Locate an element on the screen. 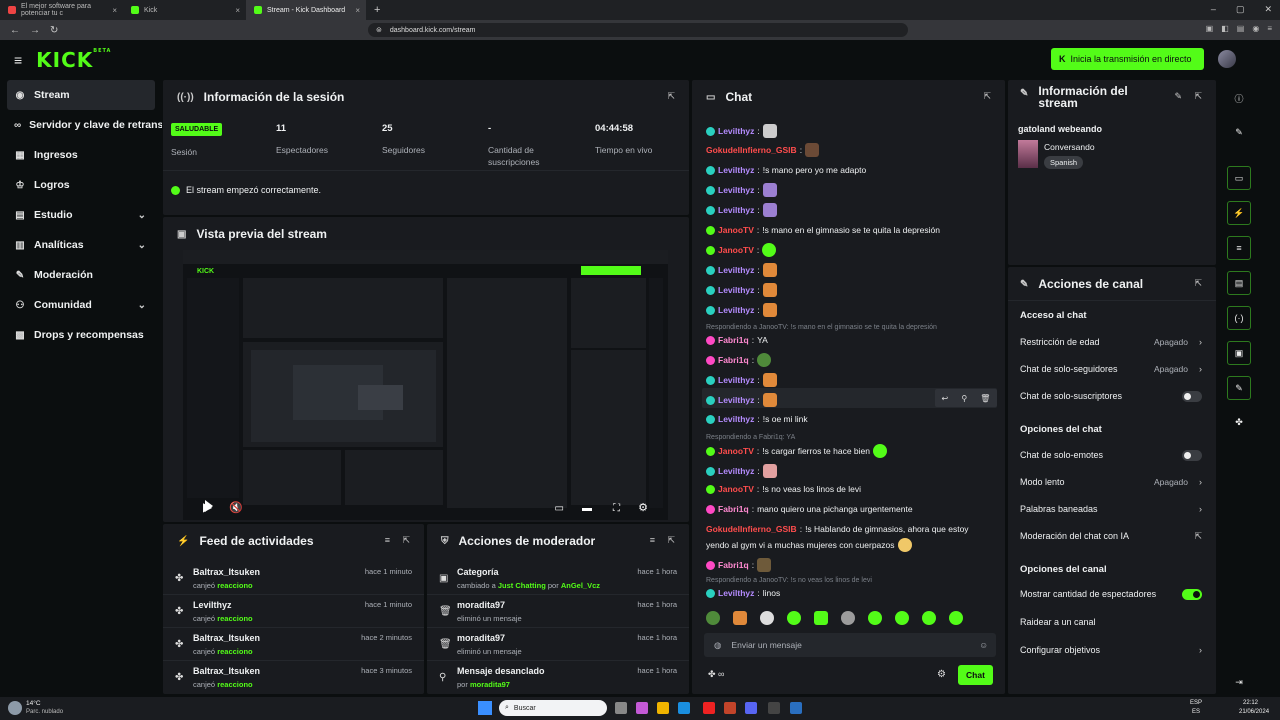 The height and width of the screenshot is (720, 1280). stream-preview-video: KICK ▶ 🔇 ▭ ▬ ⛶ ⚙ is located at coordinates (425, 385).